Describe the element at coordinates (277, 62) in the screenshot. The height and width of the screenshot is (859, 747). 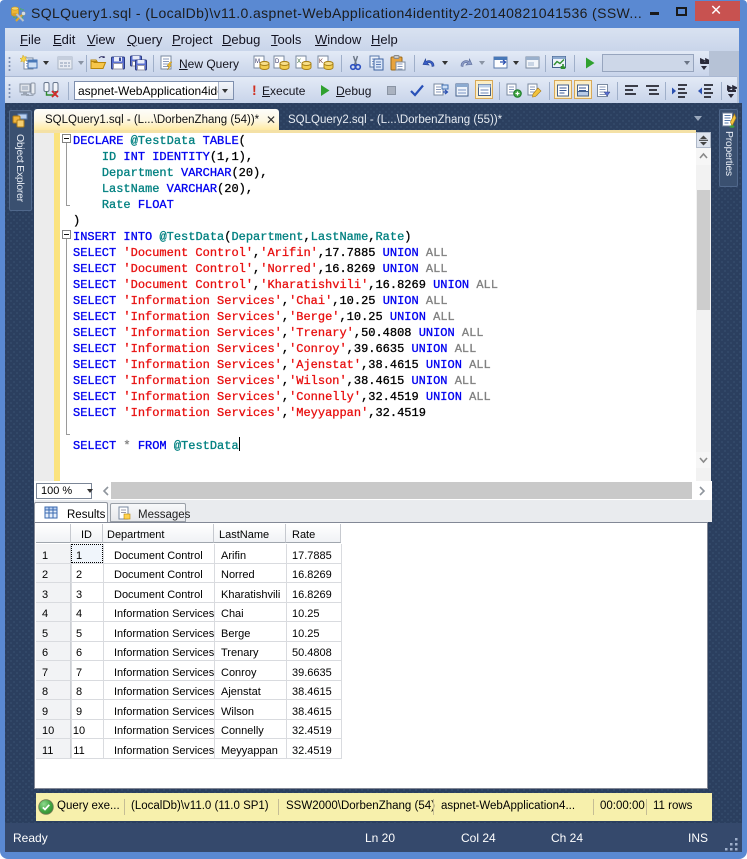
I see `svg-text: D` at that location.